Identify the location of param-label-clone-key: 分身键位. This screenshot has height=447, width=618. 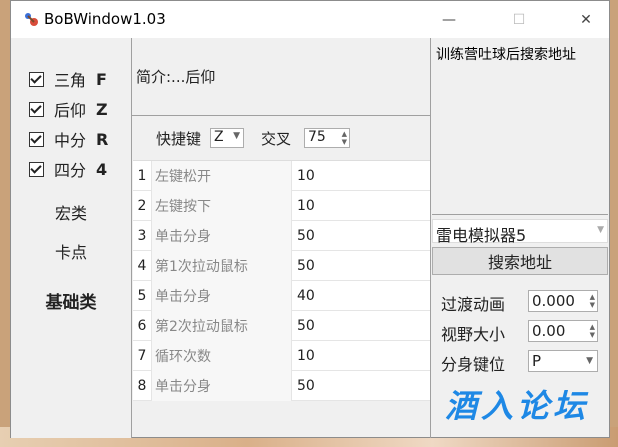
(473, 364).